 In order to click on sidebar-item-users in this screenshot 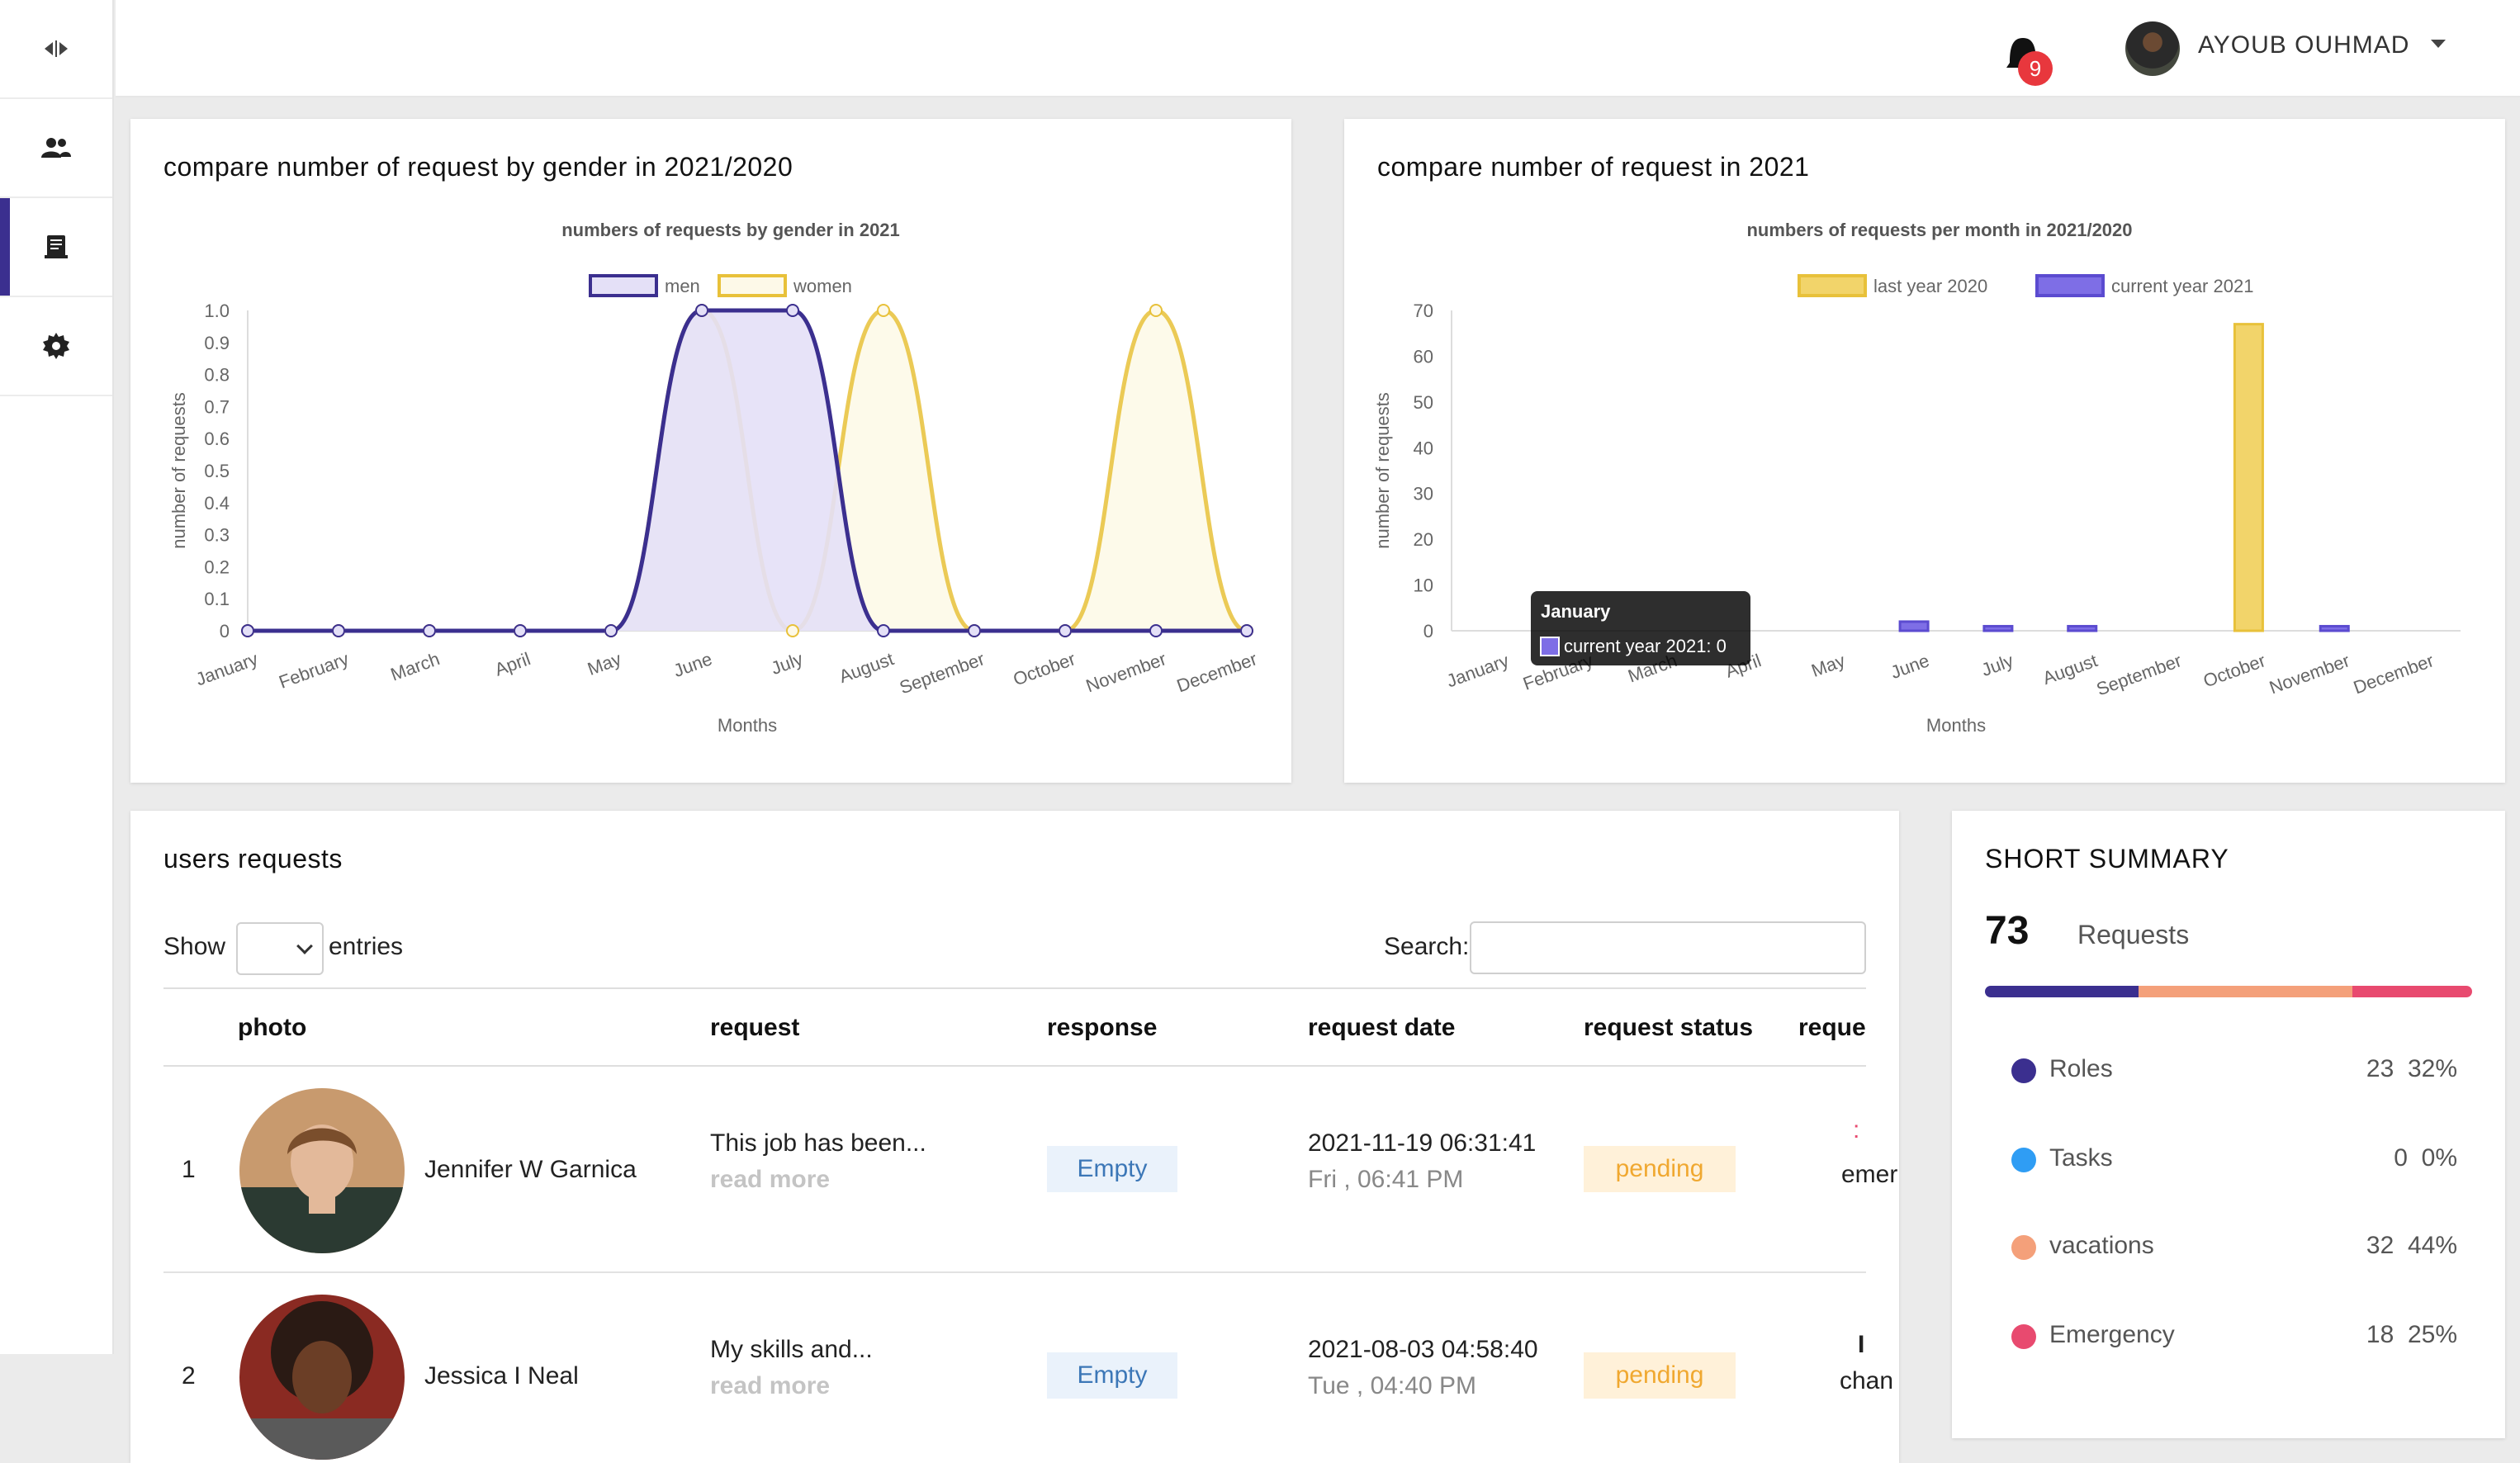, I will do `click(56, 148)`.